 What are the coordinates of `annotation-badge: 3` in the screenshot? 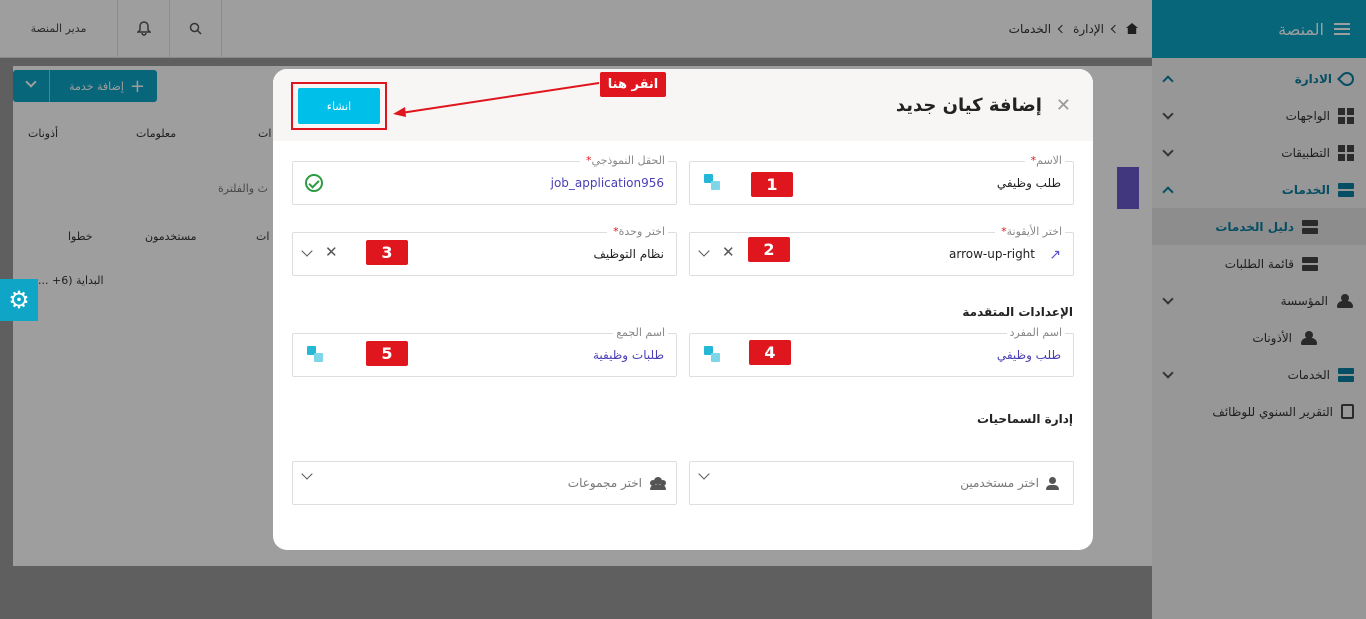 It's located at (387, 252).